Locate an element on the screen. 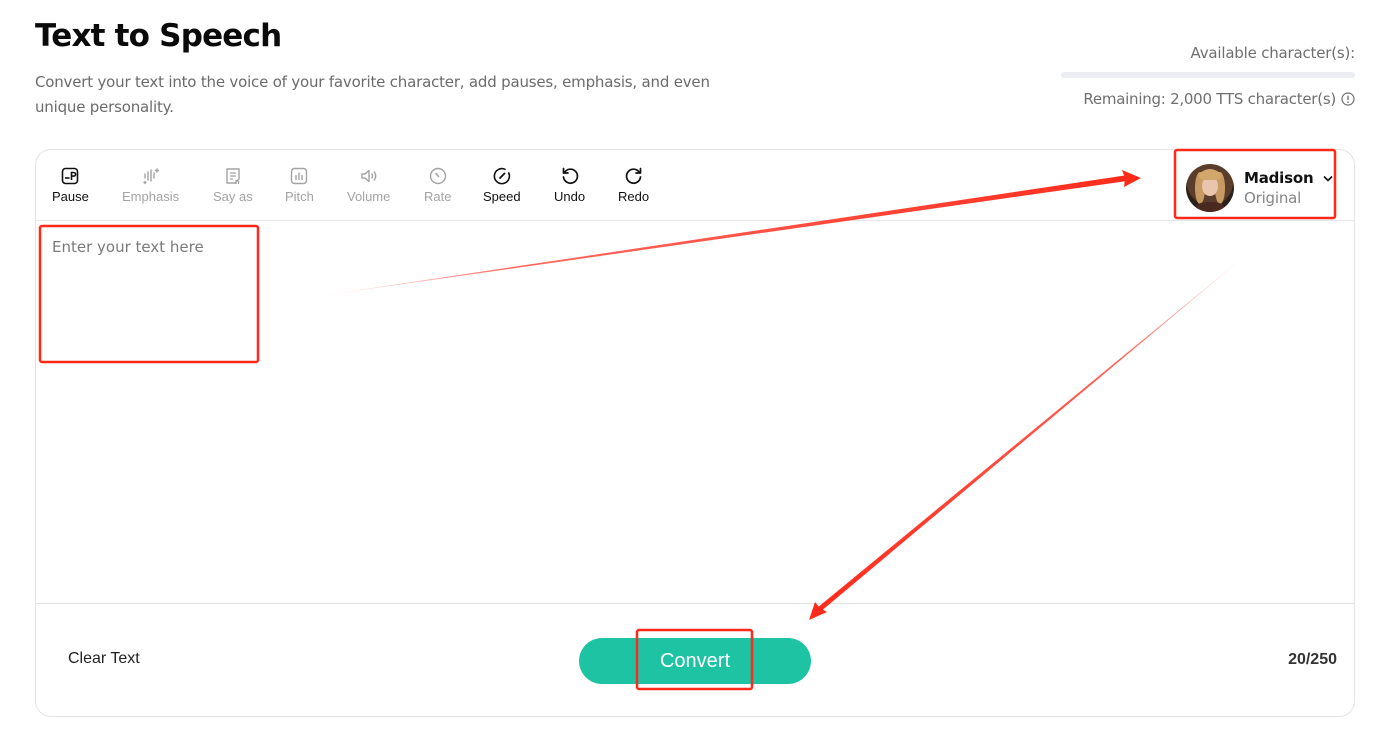 This screenshot has width=1388, height=734. chevron-down-icon is located at coordinates (1328, 178).